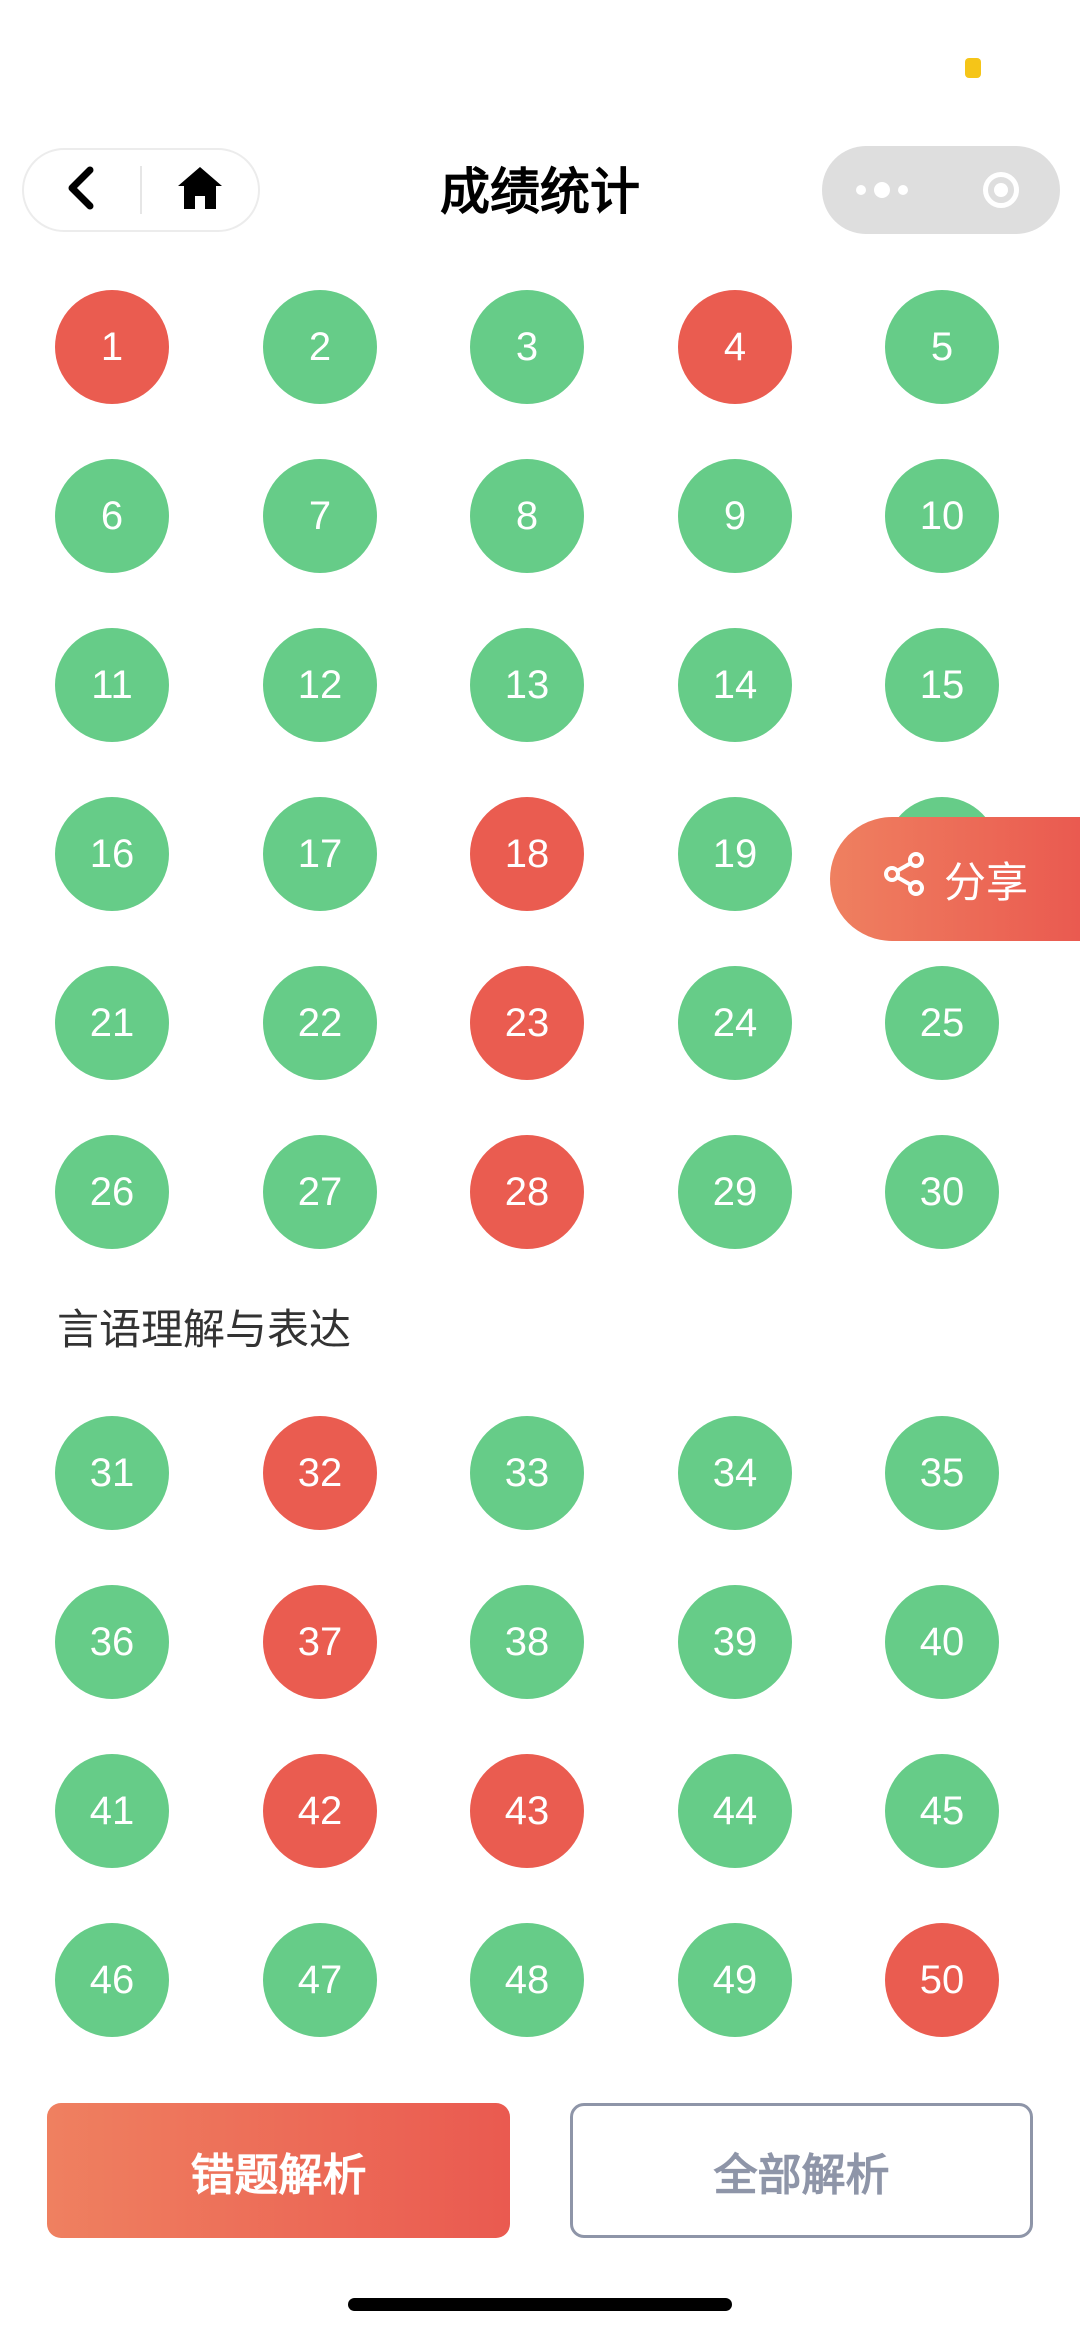 The width and height of the screenshot is (1080, 2337). What do you see at coordinates (527, 1980) in the screenshot?
I see `question-number-48: 48` at bounding box center [527, 1980].